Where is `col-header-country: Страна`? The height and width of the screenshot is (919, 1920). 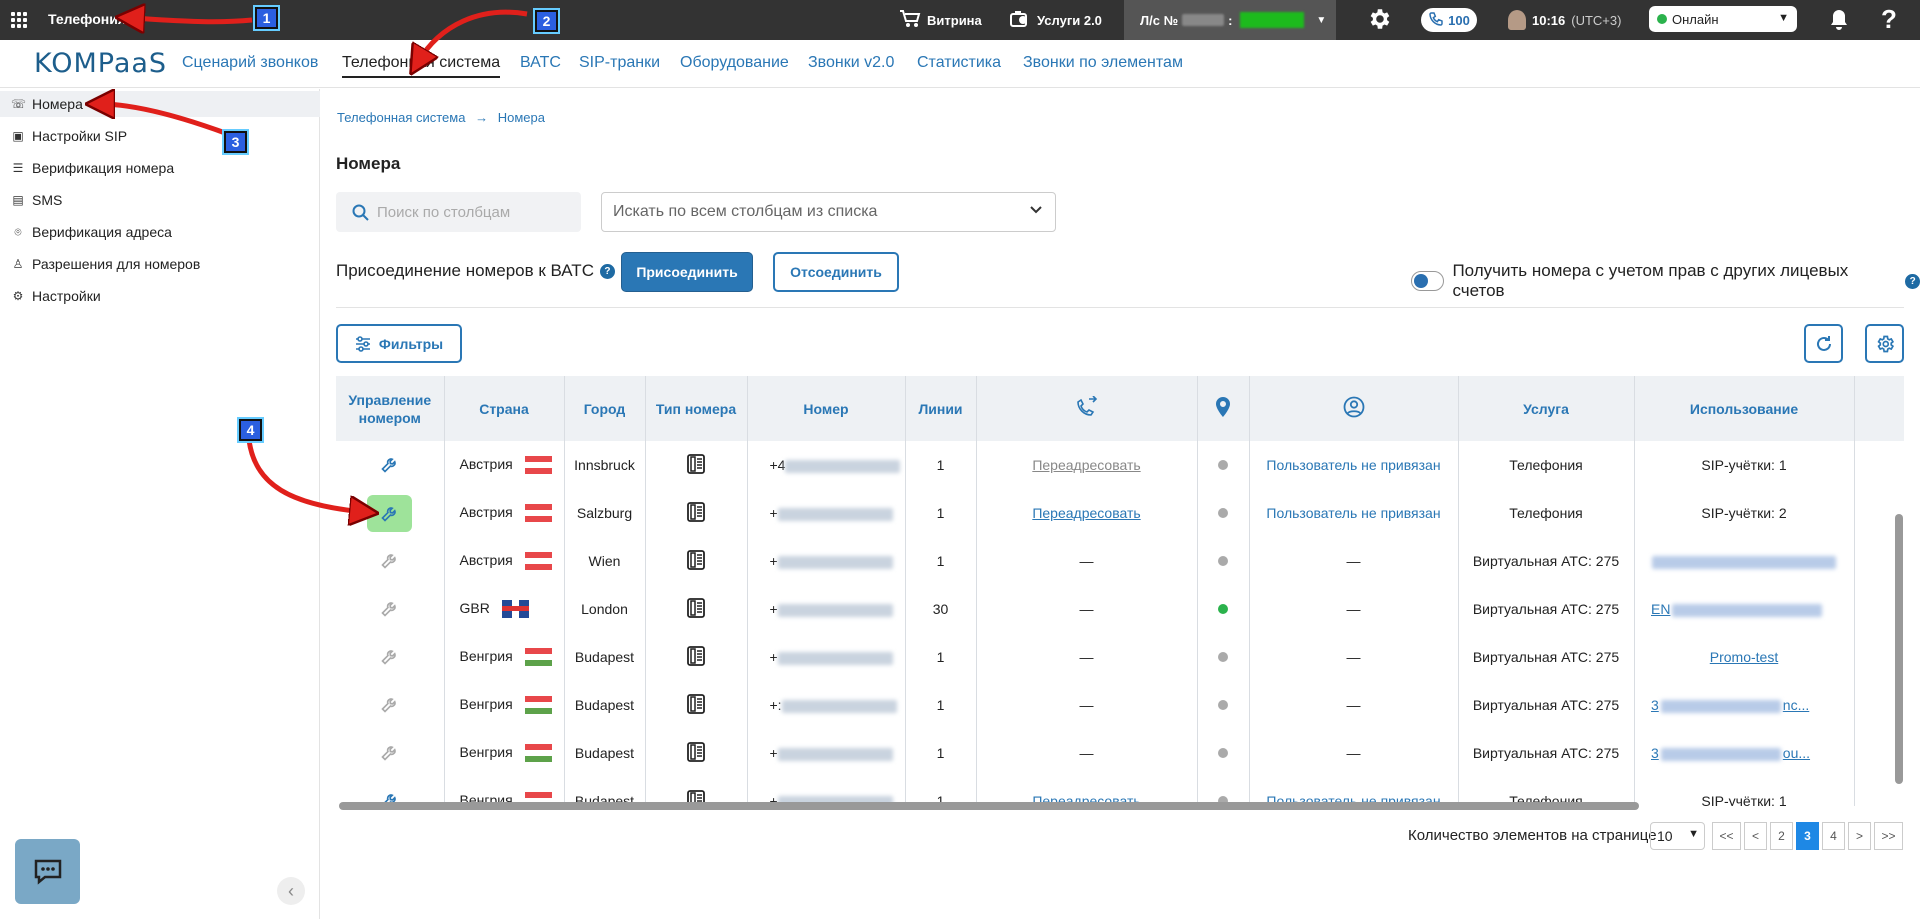
col-header-country: Страна is located at coordinates (504, 408).